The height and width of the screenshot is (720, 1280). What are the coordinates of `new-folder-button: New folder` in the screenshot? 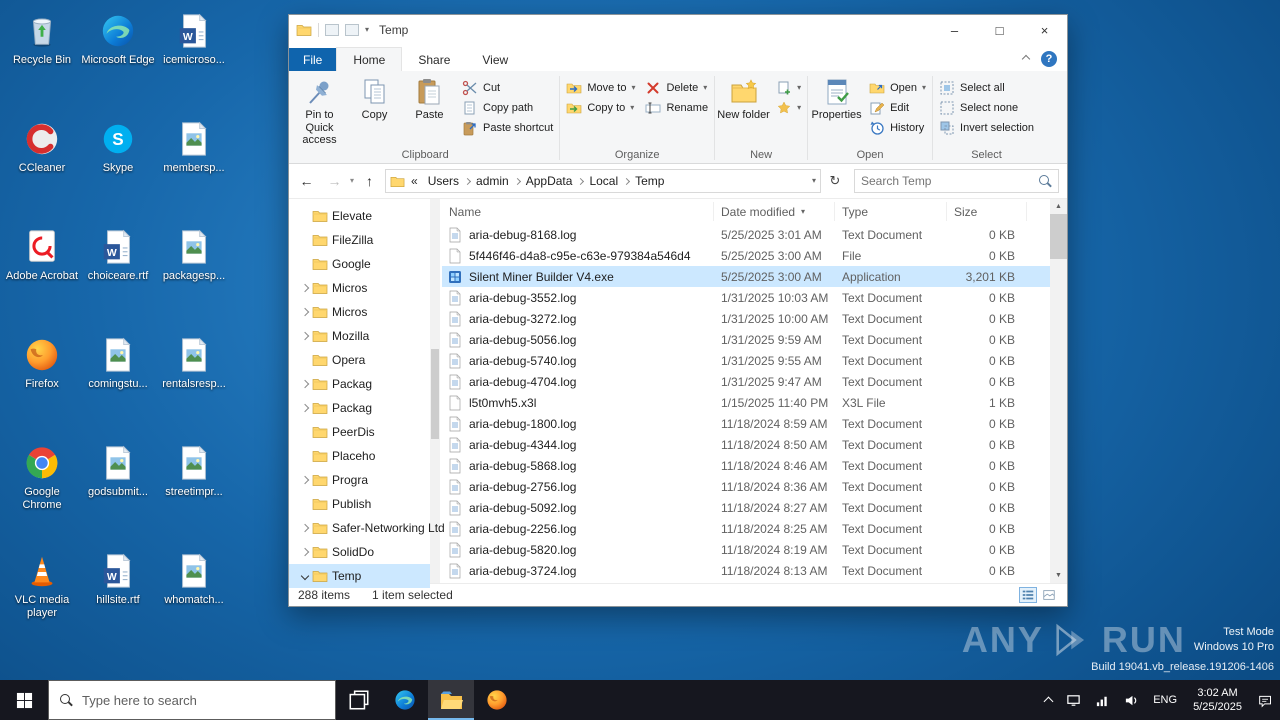 It's located at (743, 97).